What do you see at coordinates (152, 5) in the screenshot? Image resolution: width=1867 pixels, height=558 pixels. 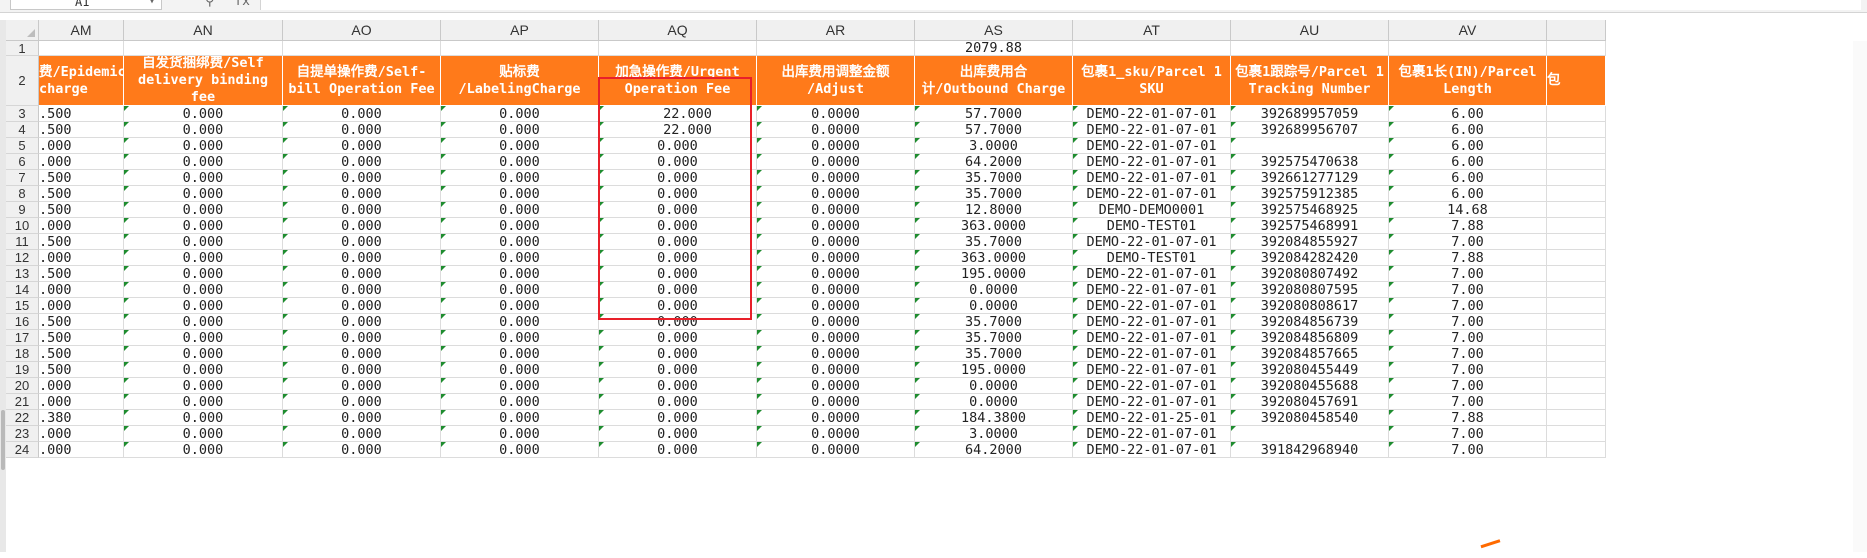 I see `chevron-down-icon: ▾` at bounding box center [152, 5].